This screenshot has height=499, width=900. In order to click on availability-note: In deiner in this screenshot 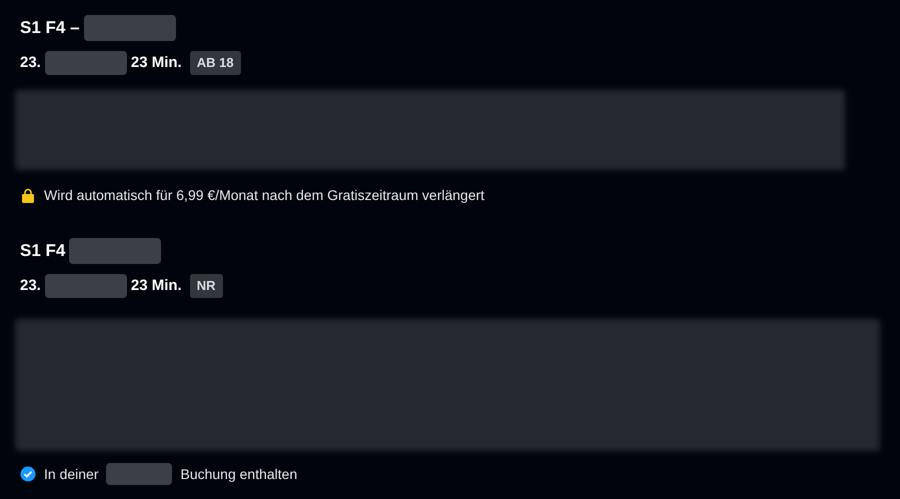, I will do `click(71, 474)`.